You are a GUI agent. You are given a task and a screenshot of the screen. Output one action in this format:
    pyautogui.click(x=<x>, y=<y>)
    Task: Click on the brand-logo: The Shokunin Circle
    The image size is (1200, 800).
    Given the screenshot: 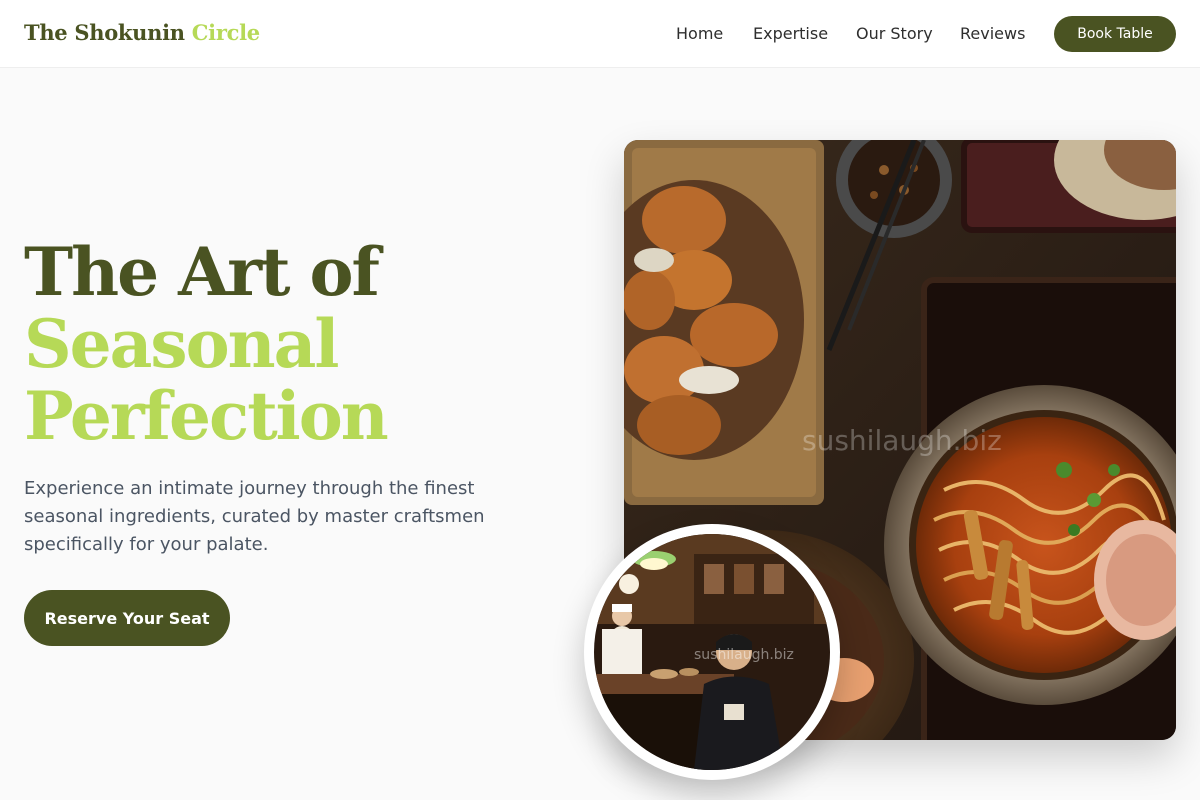 What is the action you would take?
    pyautogui.click(x=142, y=32)
    